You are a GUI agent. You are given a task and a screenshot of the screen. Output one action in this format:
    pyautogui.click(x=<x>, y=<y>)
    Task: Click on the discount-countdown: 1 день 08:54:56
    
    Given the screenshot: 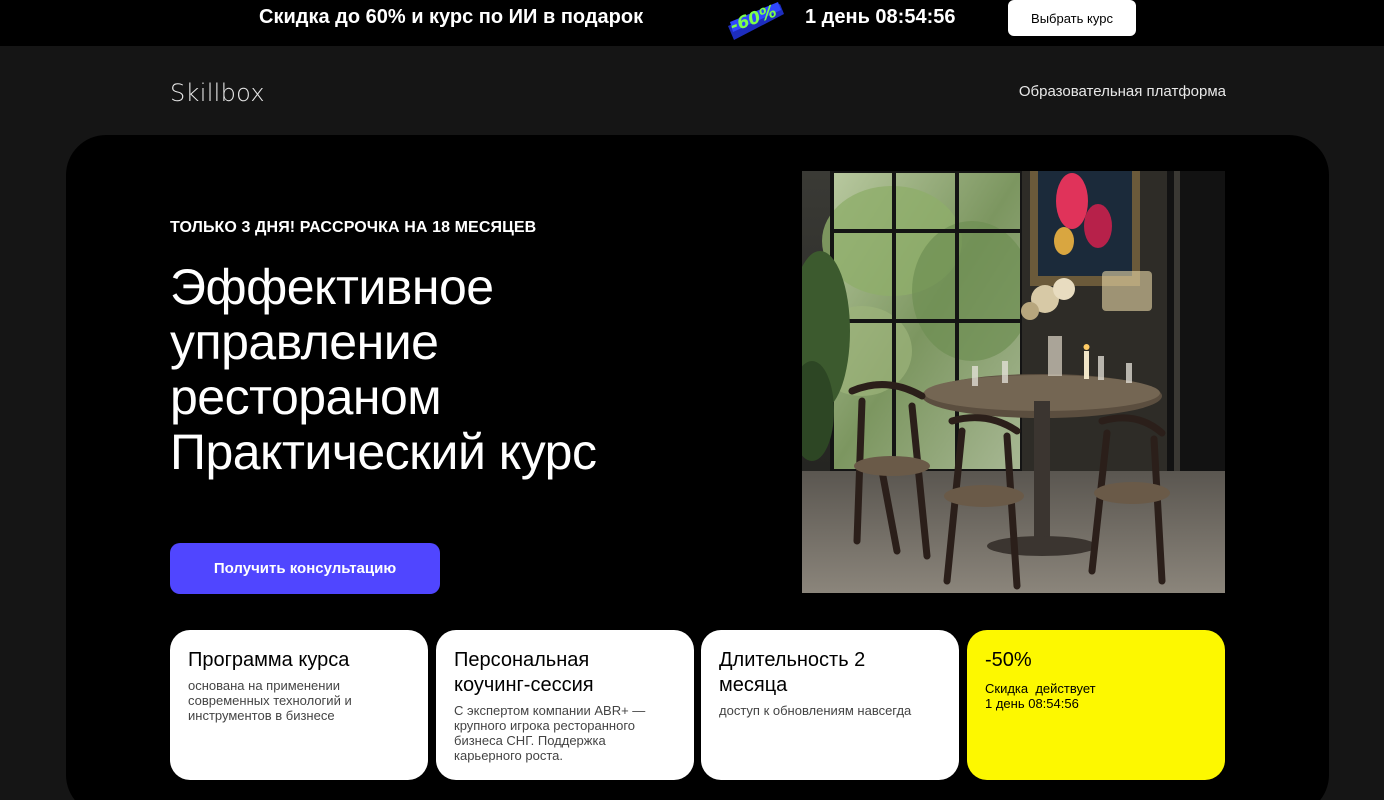 What is the action you would take?
    pyautogui.click(x=1032, y=703)
    